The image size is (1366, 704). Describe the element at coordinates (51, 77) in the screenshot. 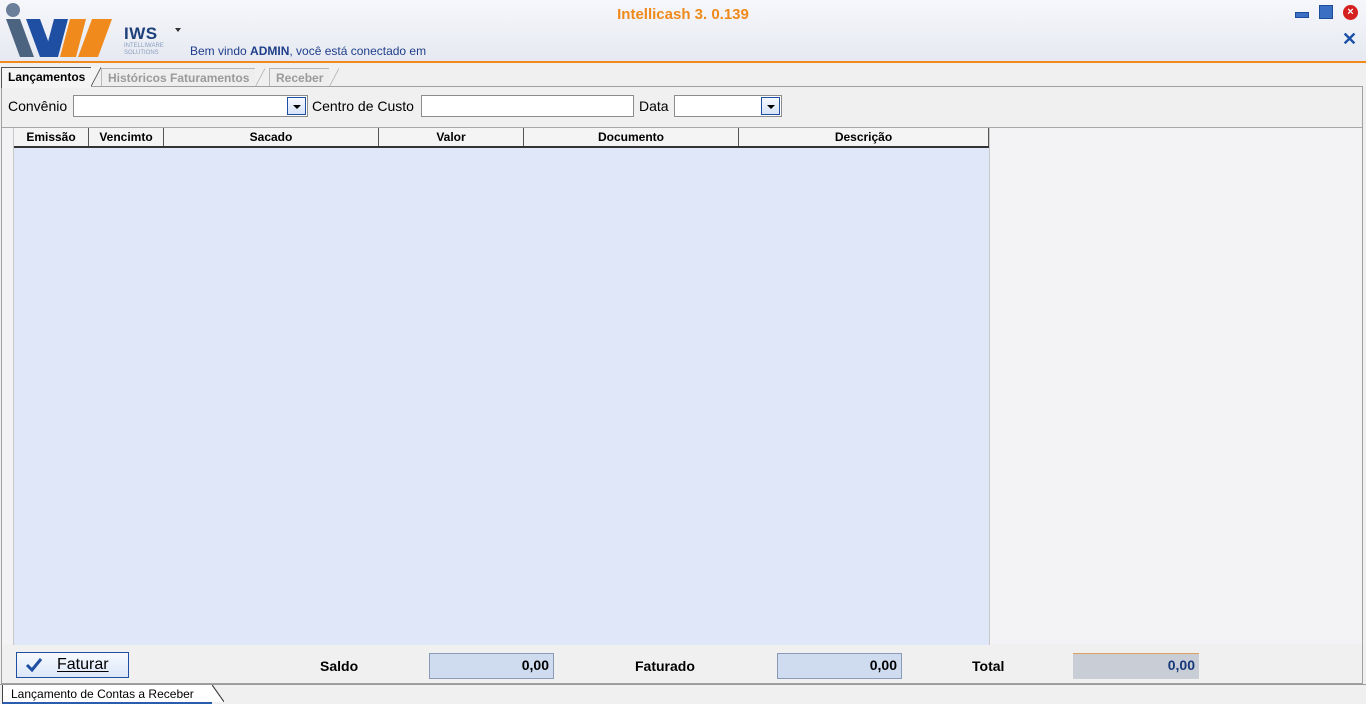

I see `tab-lancamentos: Lançamentos` at that location.